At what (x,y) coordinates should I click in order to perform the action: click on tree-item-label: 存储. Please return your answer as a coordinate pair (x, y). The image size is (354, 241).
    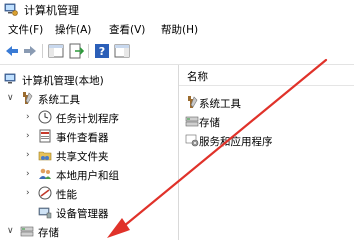
    Looking at the image, I should click on (48, 233).